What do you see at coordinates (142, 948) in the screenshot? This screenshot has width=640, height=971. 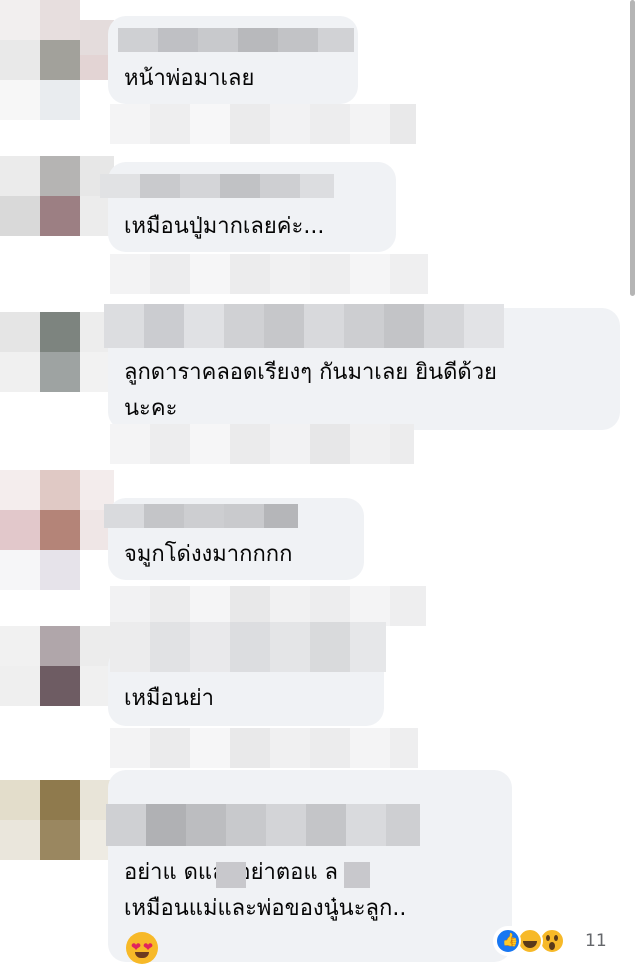 I see `heart-eyes-icon: ❤ ❤` at bounding box center [142, 948].